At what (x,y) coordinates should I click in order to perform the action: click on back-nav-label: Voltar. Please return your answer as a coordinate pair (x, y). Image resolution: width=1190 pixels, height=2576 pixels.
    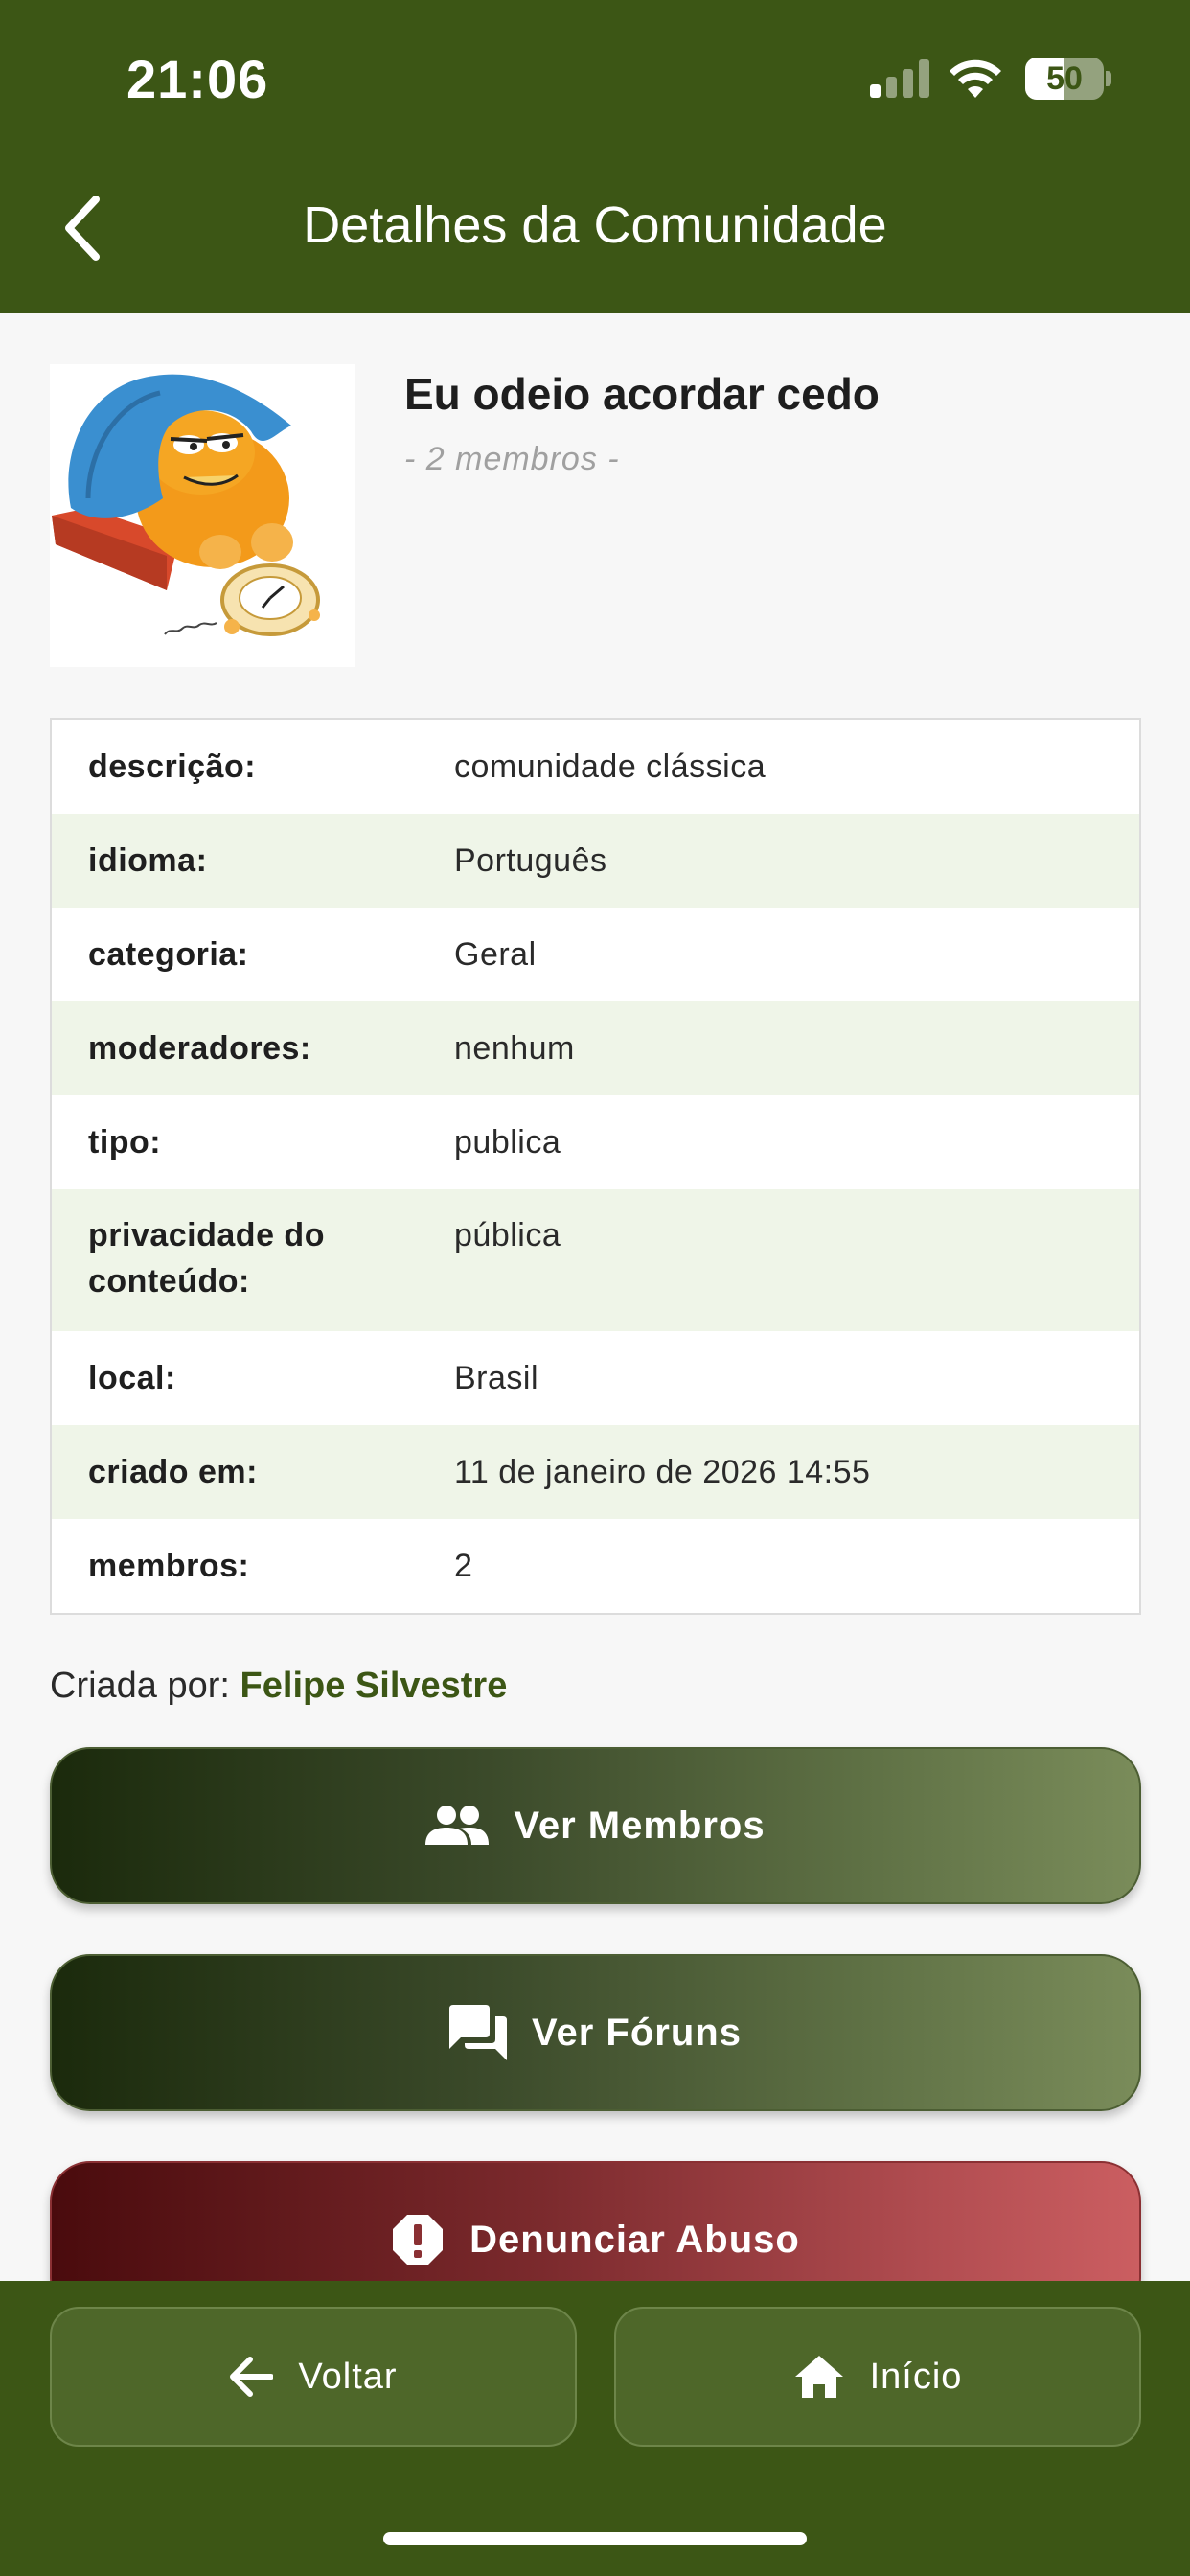
    Looking at the image, I should click on (348, 2376).